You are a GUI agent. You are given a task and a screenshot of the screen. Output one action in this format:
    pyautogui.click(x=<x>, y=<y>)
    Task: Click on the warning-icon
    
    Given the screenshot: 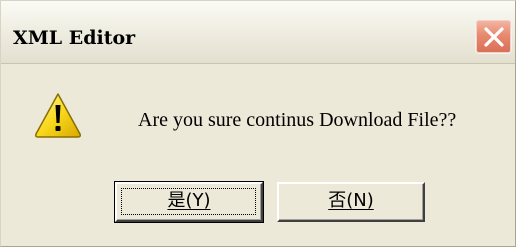 What is the action you would take?
    pyautogui.click(x=58, y=115)
    